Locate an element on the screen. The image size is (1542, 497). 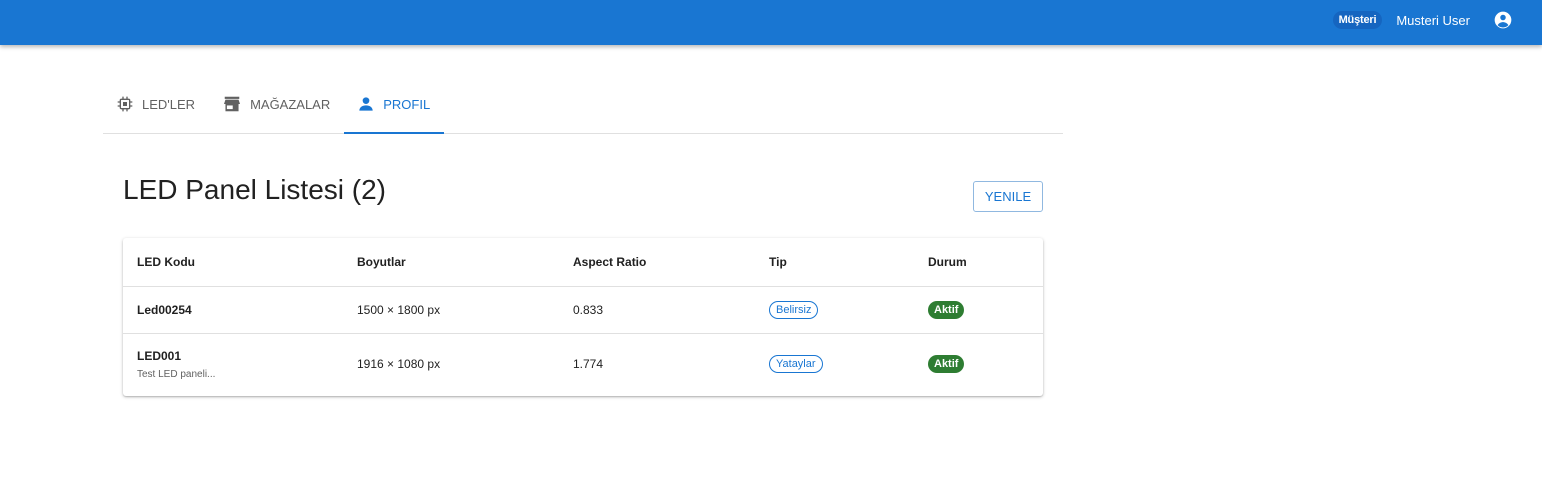
tab-leds: LED'LER is located at coordinates (156, 104).